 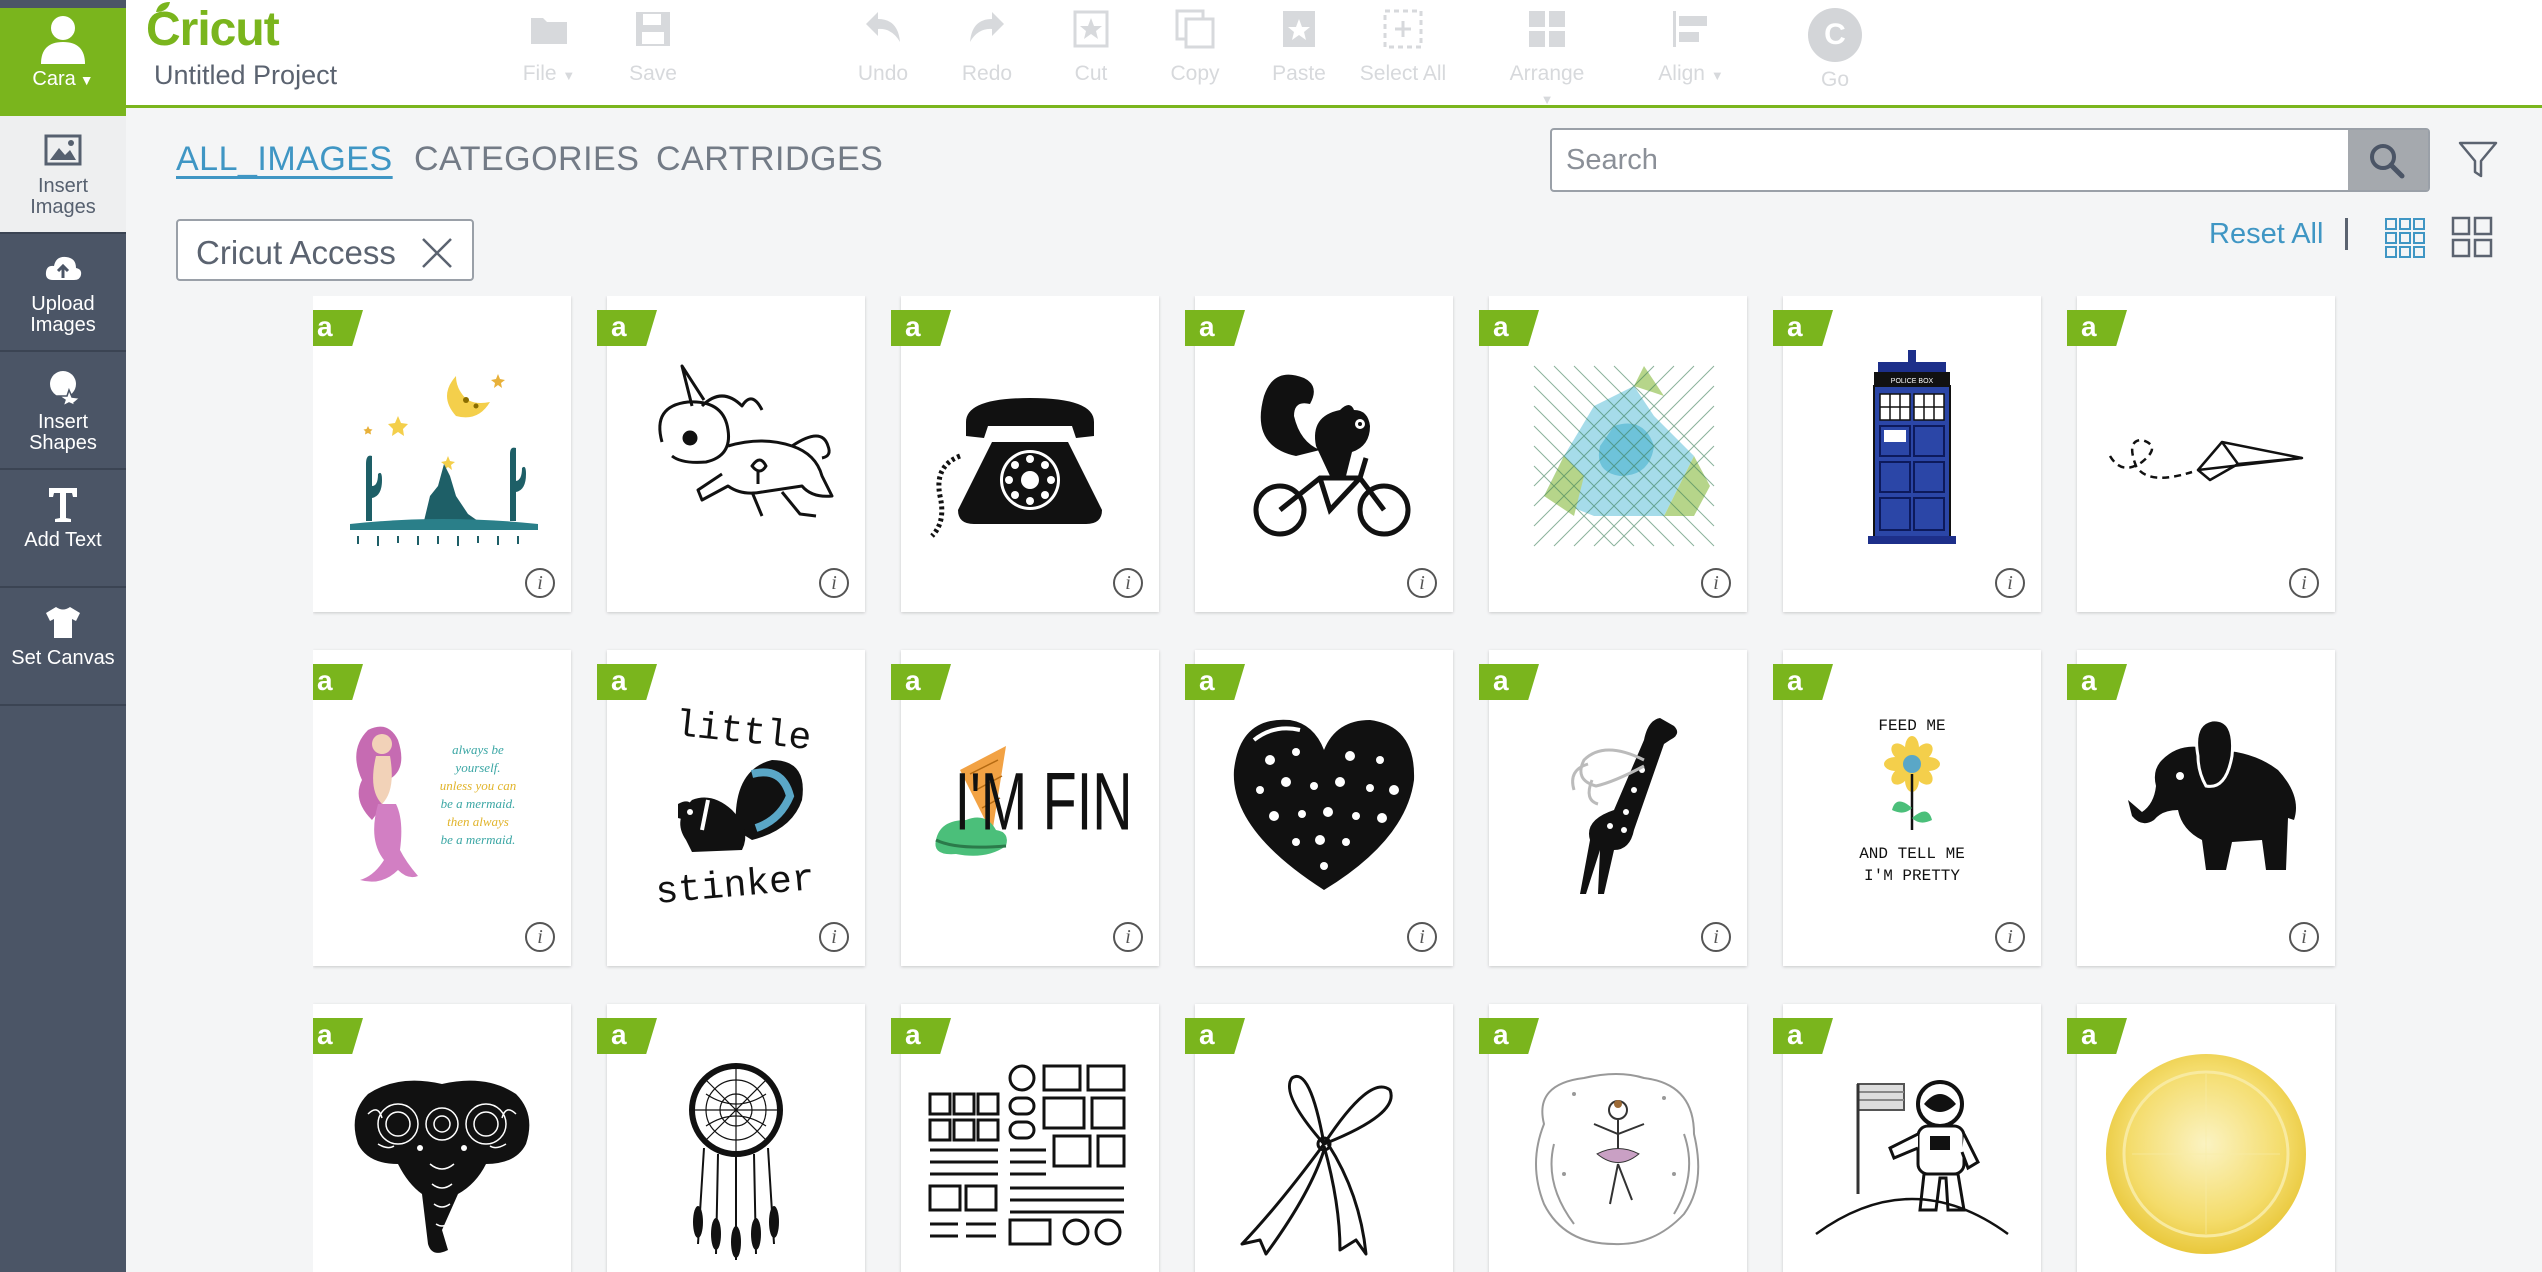 I want to click on image-card-feed-me-flower: a FEED ME AND TELL ME I'M PRETTY i, so click(x=1907, y=808).